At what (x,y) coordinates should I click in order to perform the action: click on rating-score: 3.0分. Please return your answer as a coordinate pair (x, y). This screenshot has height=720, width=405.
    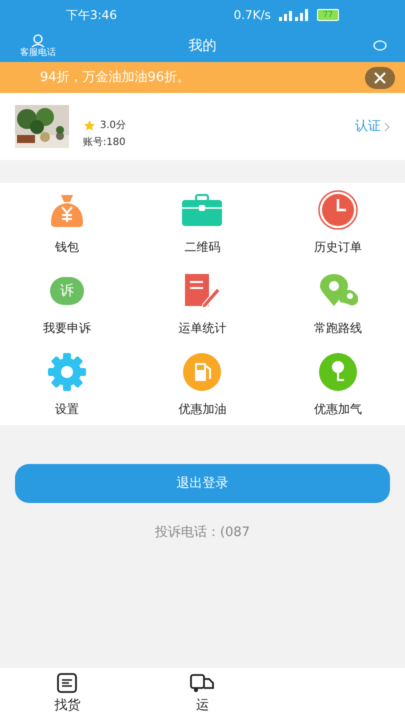
    Looking at the image, I should click on (113, 125).